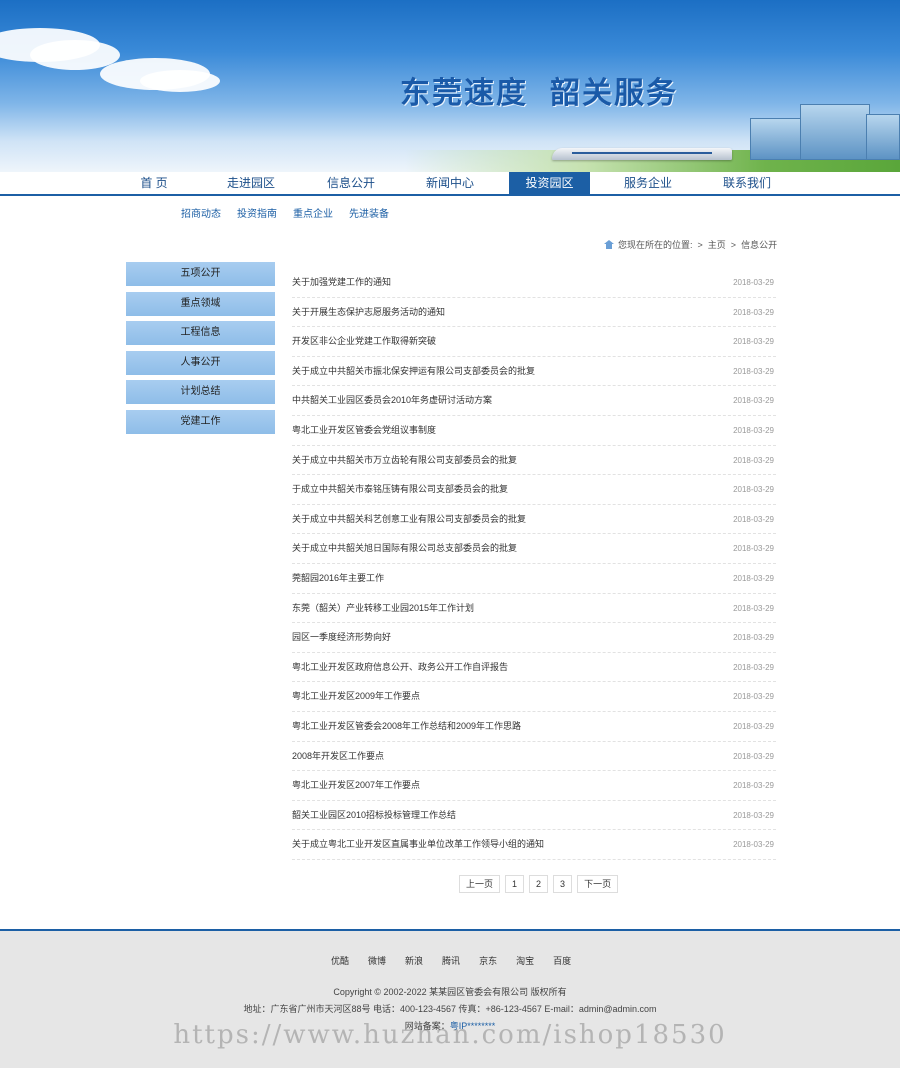 This screenshot has height=1068, width=900. I want to click on article-title: 于成立中共韶关市泰铭压铸有限公司支部委员会的批复, so click(400, 489).